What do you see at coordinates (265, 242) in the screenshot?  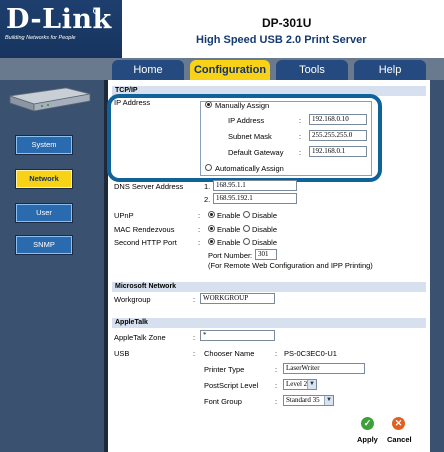 I see `http-disable-label: Disable` at bounding box center [265, 242].